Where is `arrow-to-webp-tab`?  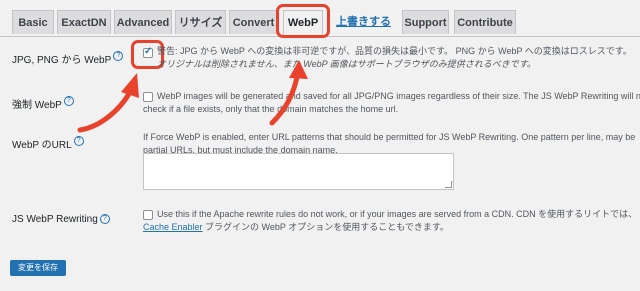 arrow-to-webp-tab is located at coordinates (288, 93).